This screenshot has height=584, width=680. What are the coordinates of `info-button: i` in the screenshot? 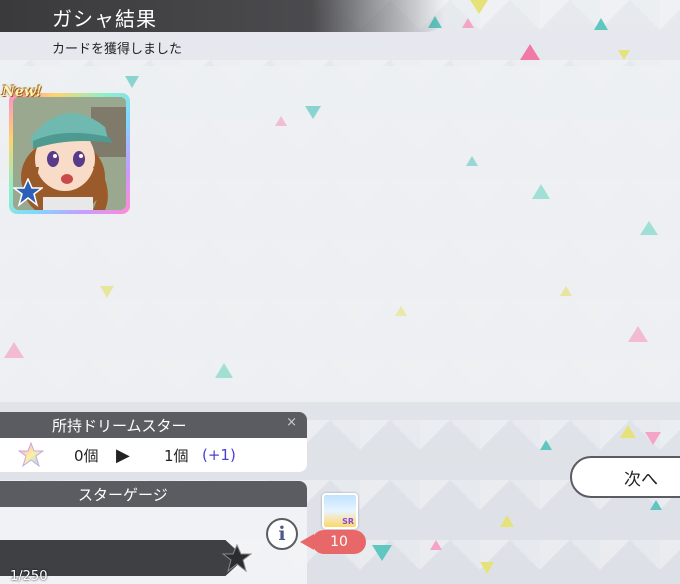 It's located at (282, 534).